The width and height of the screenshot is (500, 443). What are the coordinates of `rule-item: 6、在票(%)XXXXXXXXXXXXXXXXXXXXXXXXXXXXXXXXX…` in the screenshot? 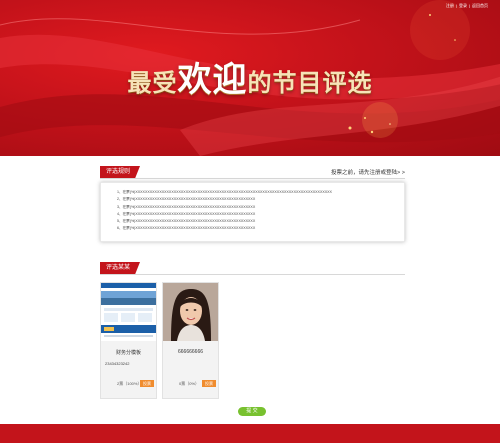 It's located at (186, 228).